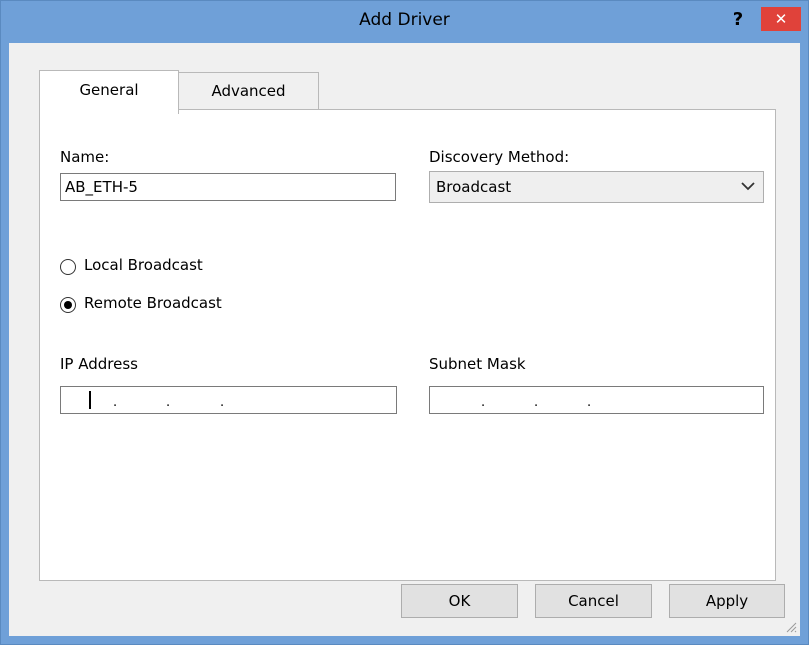  What do you see at coordinates (85, 157) in the screenshot?
I see `name-label: Name:` at bounding box center [85, 157].